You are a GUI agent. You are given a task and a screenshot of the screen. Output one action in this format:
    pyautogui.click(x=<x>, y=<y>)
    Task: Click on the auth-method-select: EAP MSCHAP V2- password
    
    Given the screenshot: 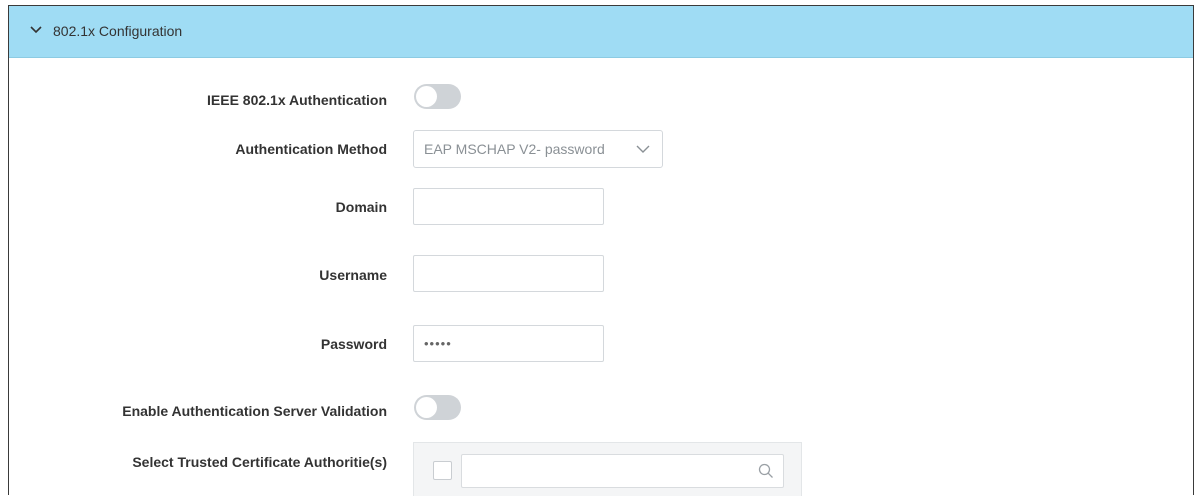 What is the action you would take?
    pyautogui.click(x=538, y=149)
    